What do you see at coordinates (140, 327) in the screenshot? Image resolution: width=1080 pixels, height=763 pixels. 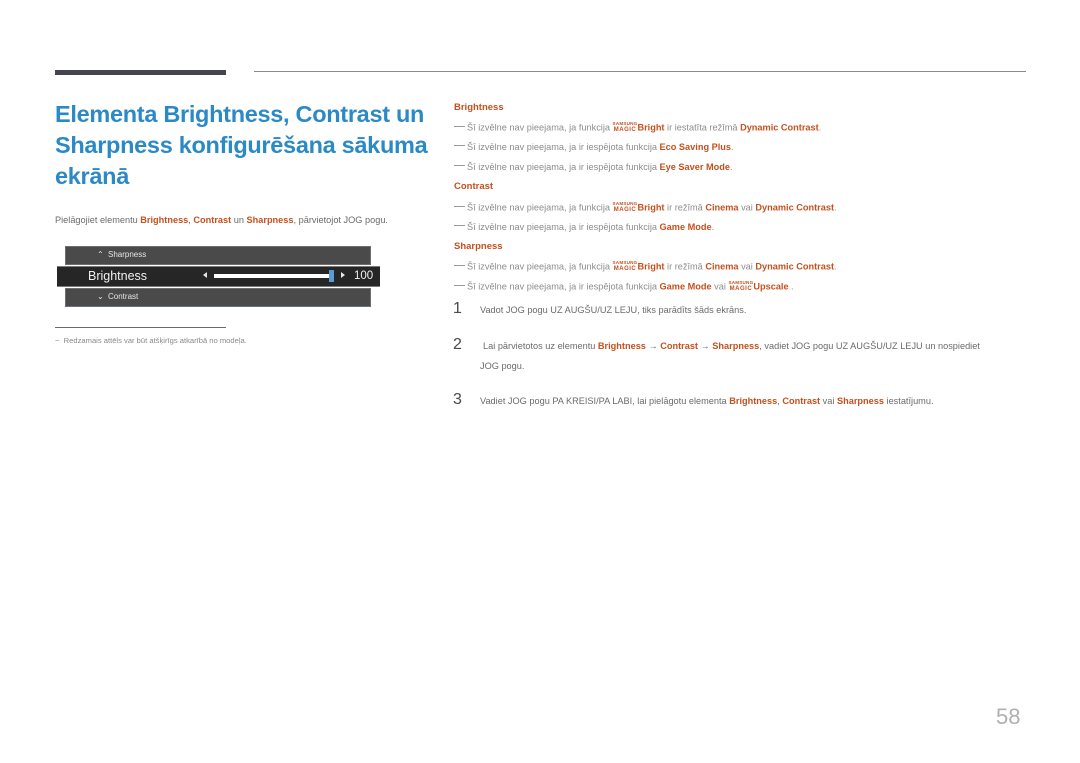 I see `footnote-rule` at bounding box center [140, 327].